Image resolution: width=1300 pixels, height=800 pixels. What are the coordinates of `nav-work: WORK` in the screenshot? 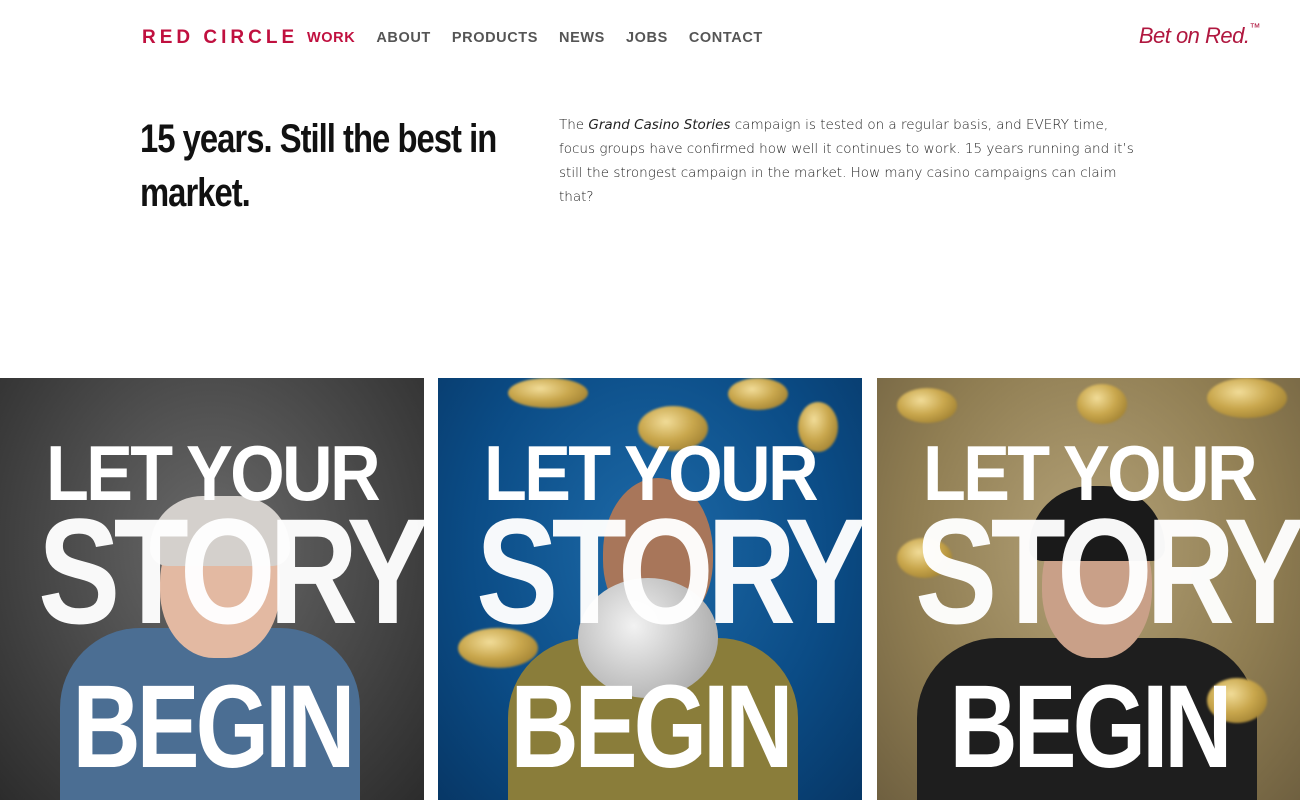 It's located at (331, 38).